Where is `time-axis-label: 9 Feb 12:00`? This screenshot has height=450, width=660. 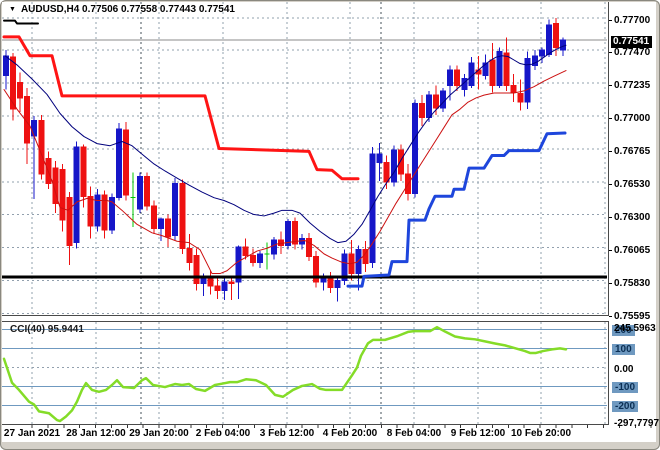 time-axis-label: 9 Feb 12:00 is located at coordinates (478, 433).